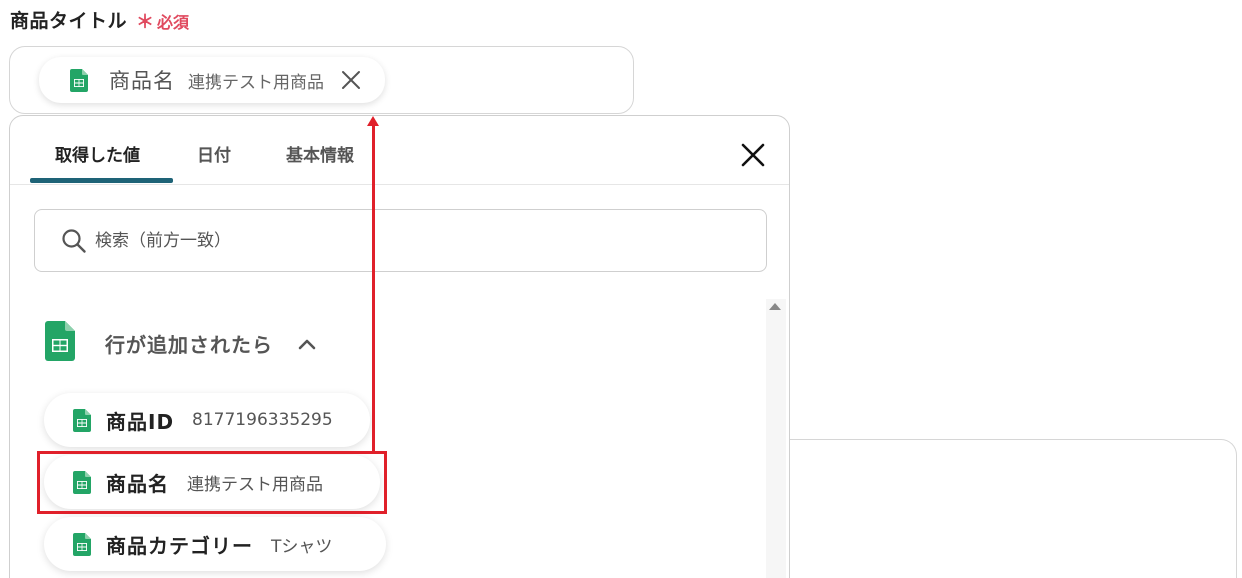 Image resolution: width=1242 pixels, height=578 pixels. I want to click on tab-basic-info: 基本情報, so click(320, 153).